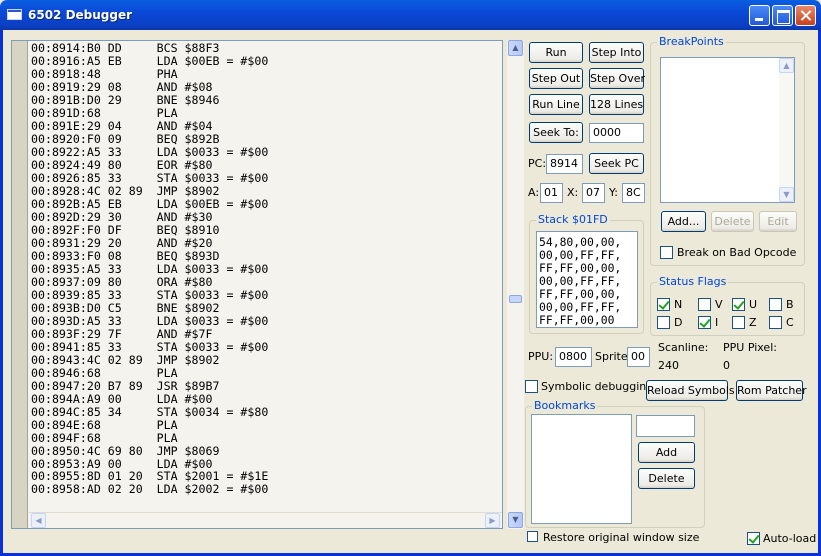 The image size is (821, 556). Describe the element at coordinates (775, 322) in the screenshot. I see `flag-c-checkbox` at that location.